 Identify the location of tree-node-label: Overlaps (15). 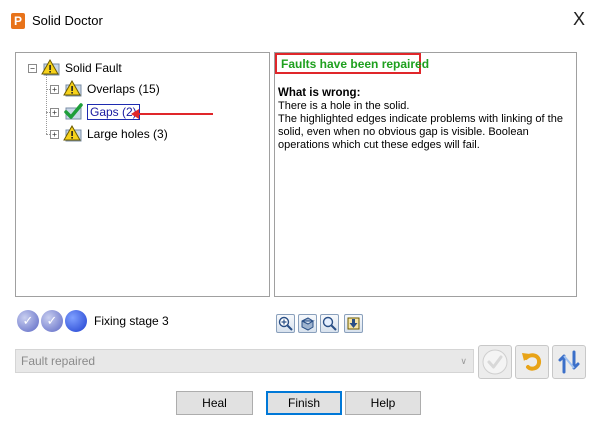
(123, 89).